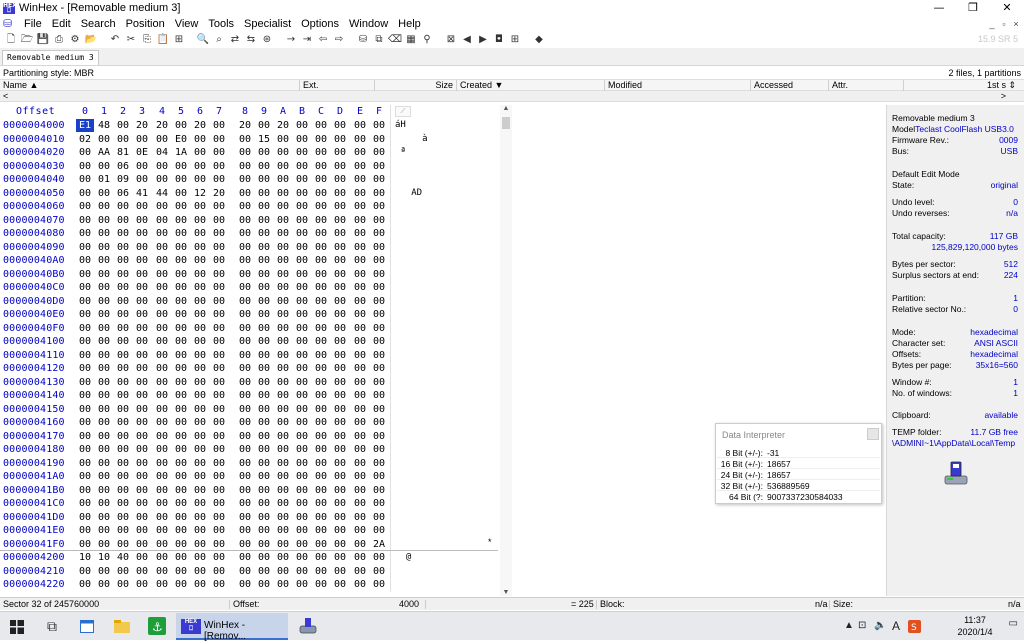  What do you see at coordinates (1016, 24) in the screenshot?
I see `mdi-close-button: ×` at bounding box center [1016, 24].